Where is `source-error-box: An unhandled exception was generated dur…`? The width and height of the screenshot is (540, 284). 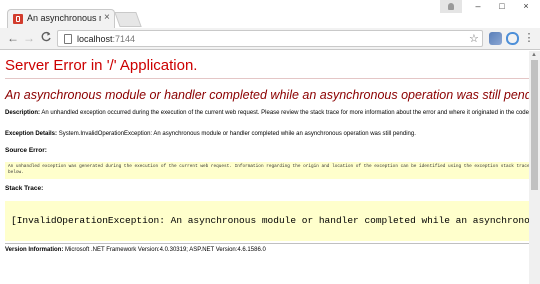 source-error-box: An unhandled exception was generated dur… is located at coordinates (270, 170).